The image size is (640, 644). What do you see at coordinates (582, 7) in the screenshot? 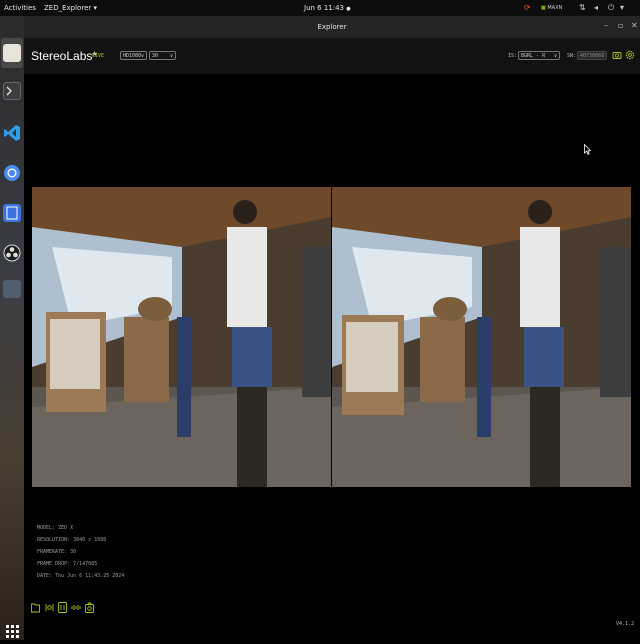
I see `network-icon: ⇅` at bounding box center [582, 7].